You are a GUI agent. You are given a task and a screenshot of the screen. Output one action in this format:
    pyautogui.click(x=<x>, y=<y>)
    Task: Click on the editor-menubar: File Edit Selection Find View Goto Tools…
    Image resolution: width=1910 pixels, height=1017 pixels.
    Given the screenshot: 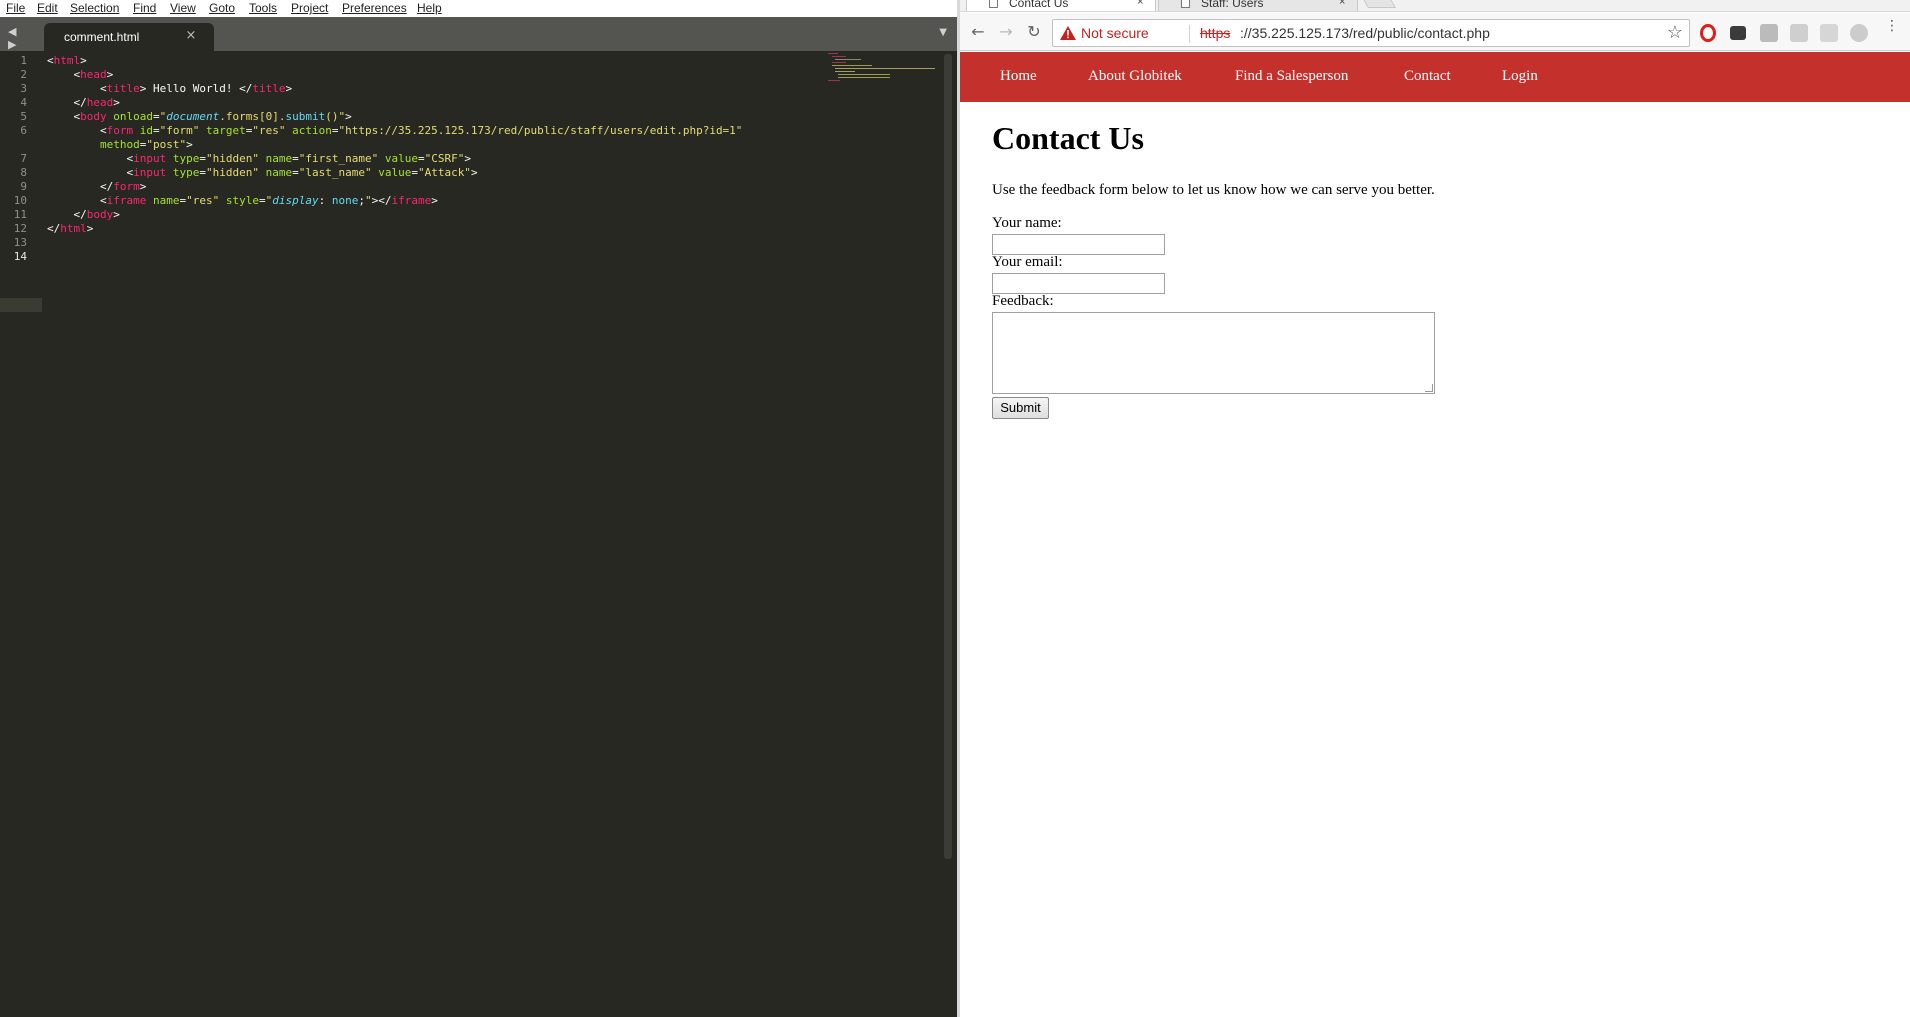 What is the action you would take?
    pyautogui.click(x=478, y=8)
    